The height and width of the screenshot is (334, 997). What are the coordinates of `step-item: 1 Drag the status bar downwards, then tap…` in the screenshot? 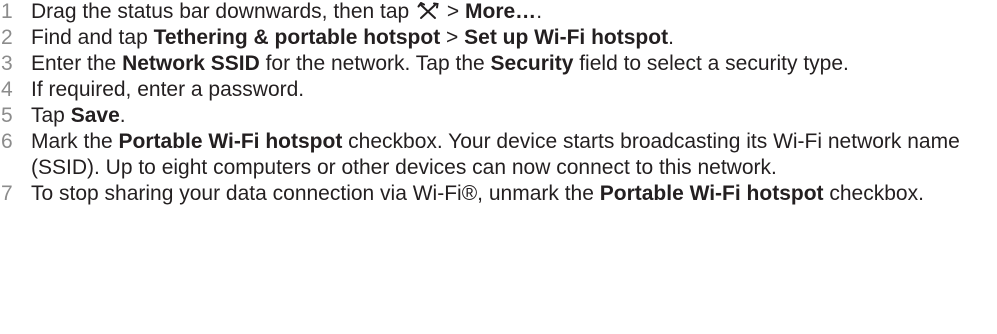 It's located at (498, 12).